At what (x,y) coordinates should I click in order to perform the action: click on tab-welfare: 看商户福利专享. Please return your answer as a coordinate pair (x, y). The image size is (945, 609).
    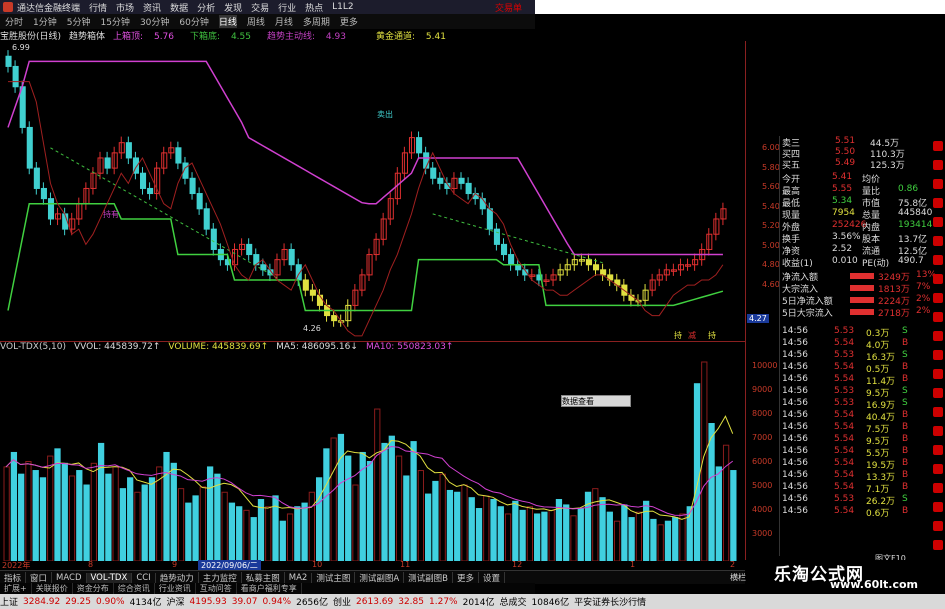
    Looking at the image, I should click on (269, 588).